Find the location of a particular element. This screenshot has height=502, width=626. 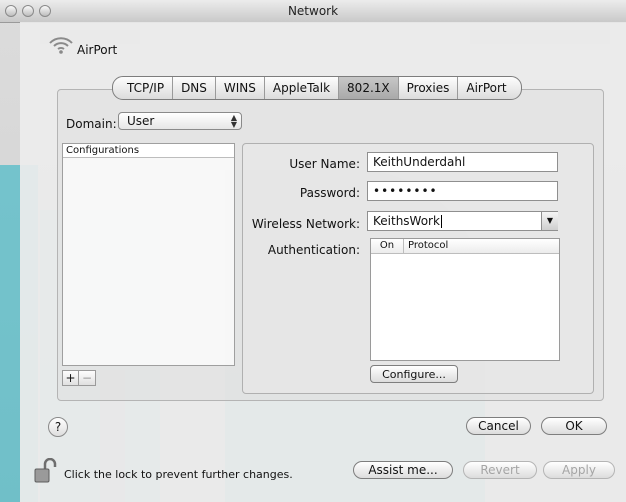

help-button: ? is located at coordinates (58, 427).